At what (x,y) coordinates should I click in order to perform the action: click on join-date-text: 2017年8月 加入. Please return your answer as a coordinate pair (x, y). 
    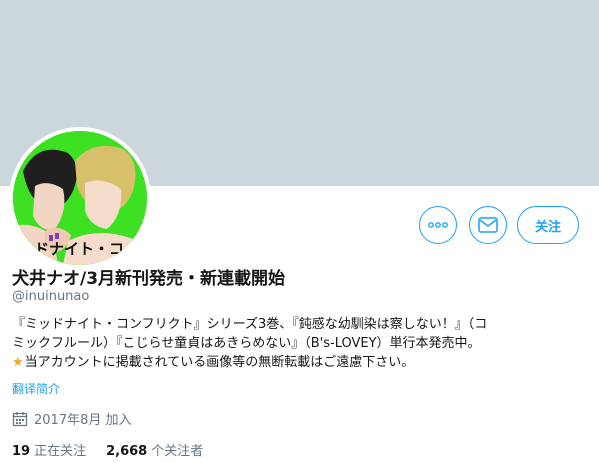
    Looking at the image, I should click on (83, 420).